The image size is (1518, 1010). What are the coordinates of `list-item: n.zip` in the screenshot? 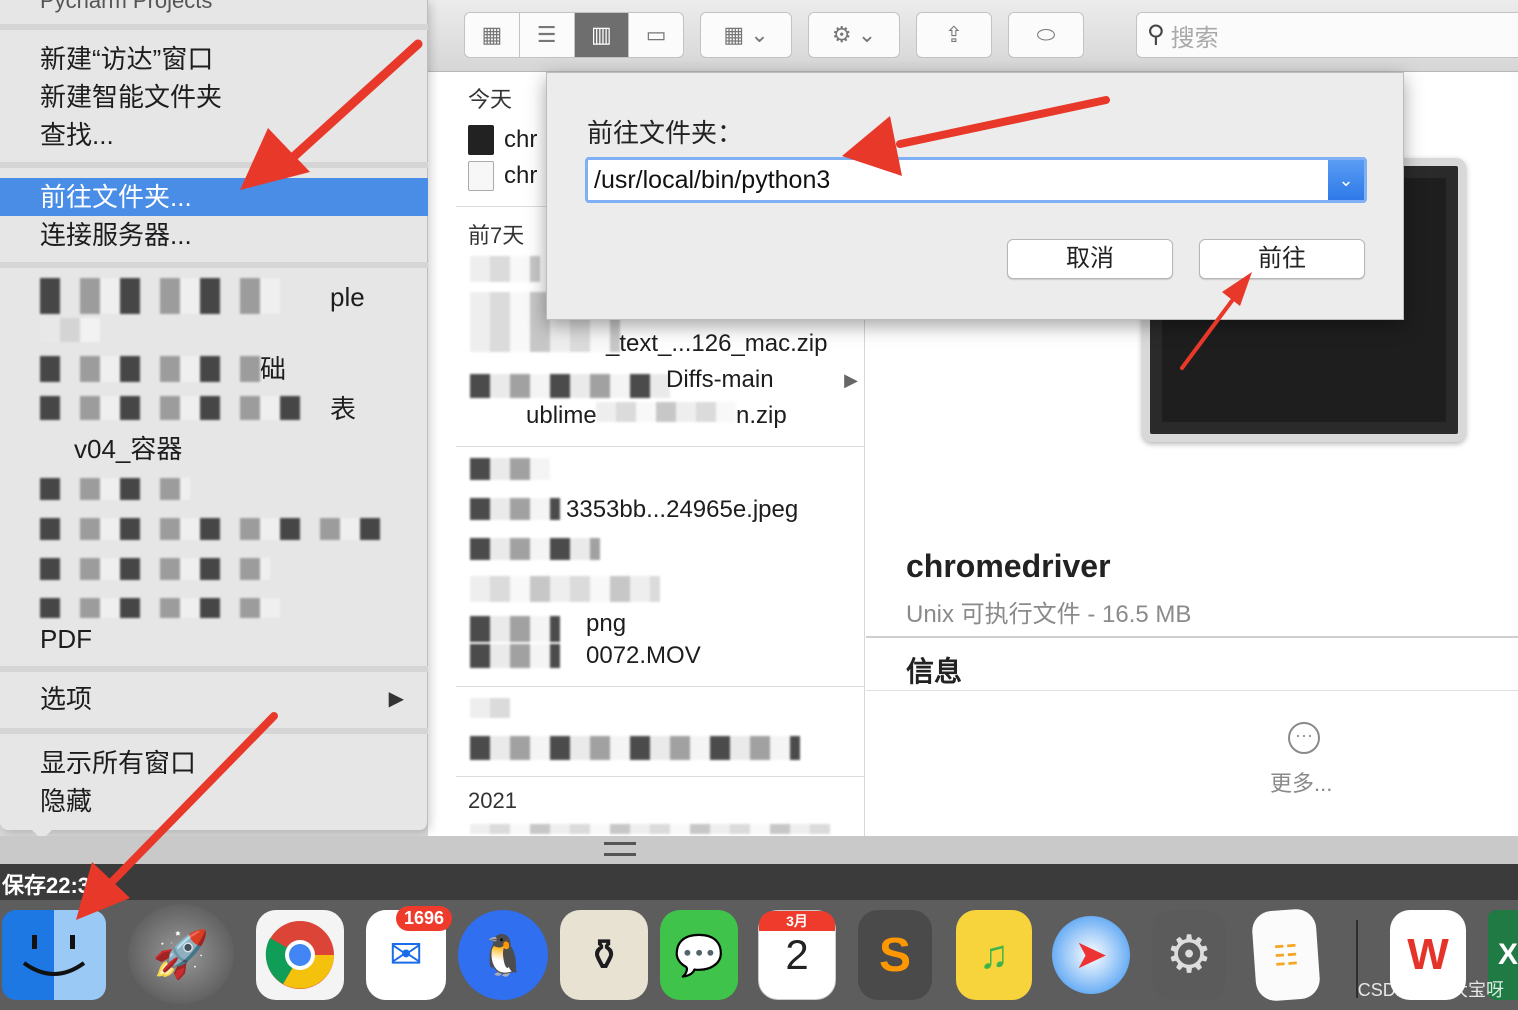 It's located at (761, 416).